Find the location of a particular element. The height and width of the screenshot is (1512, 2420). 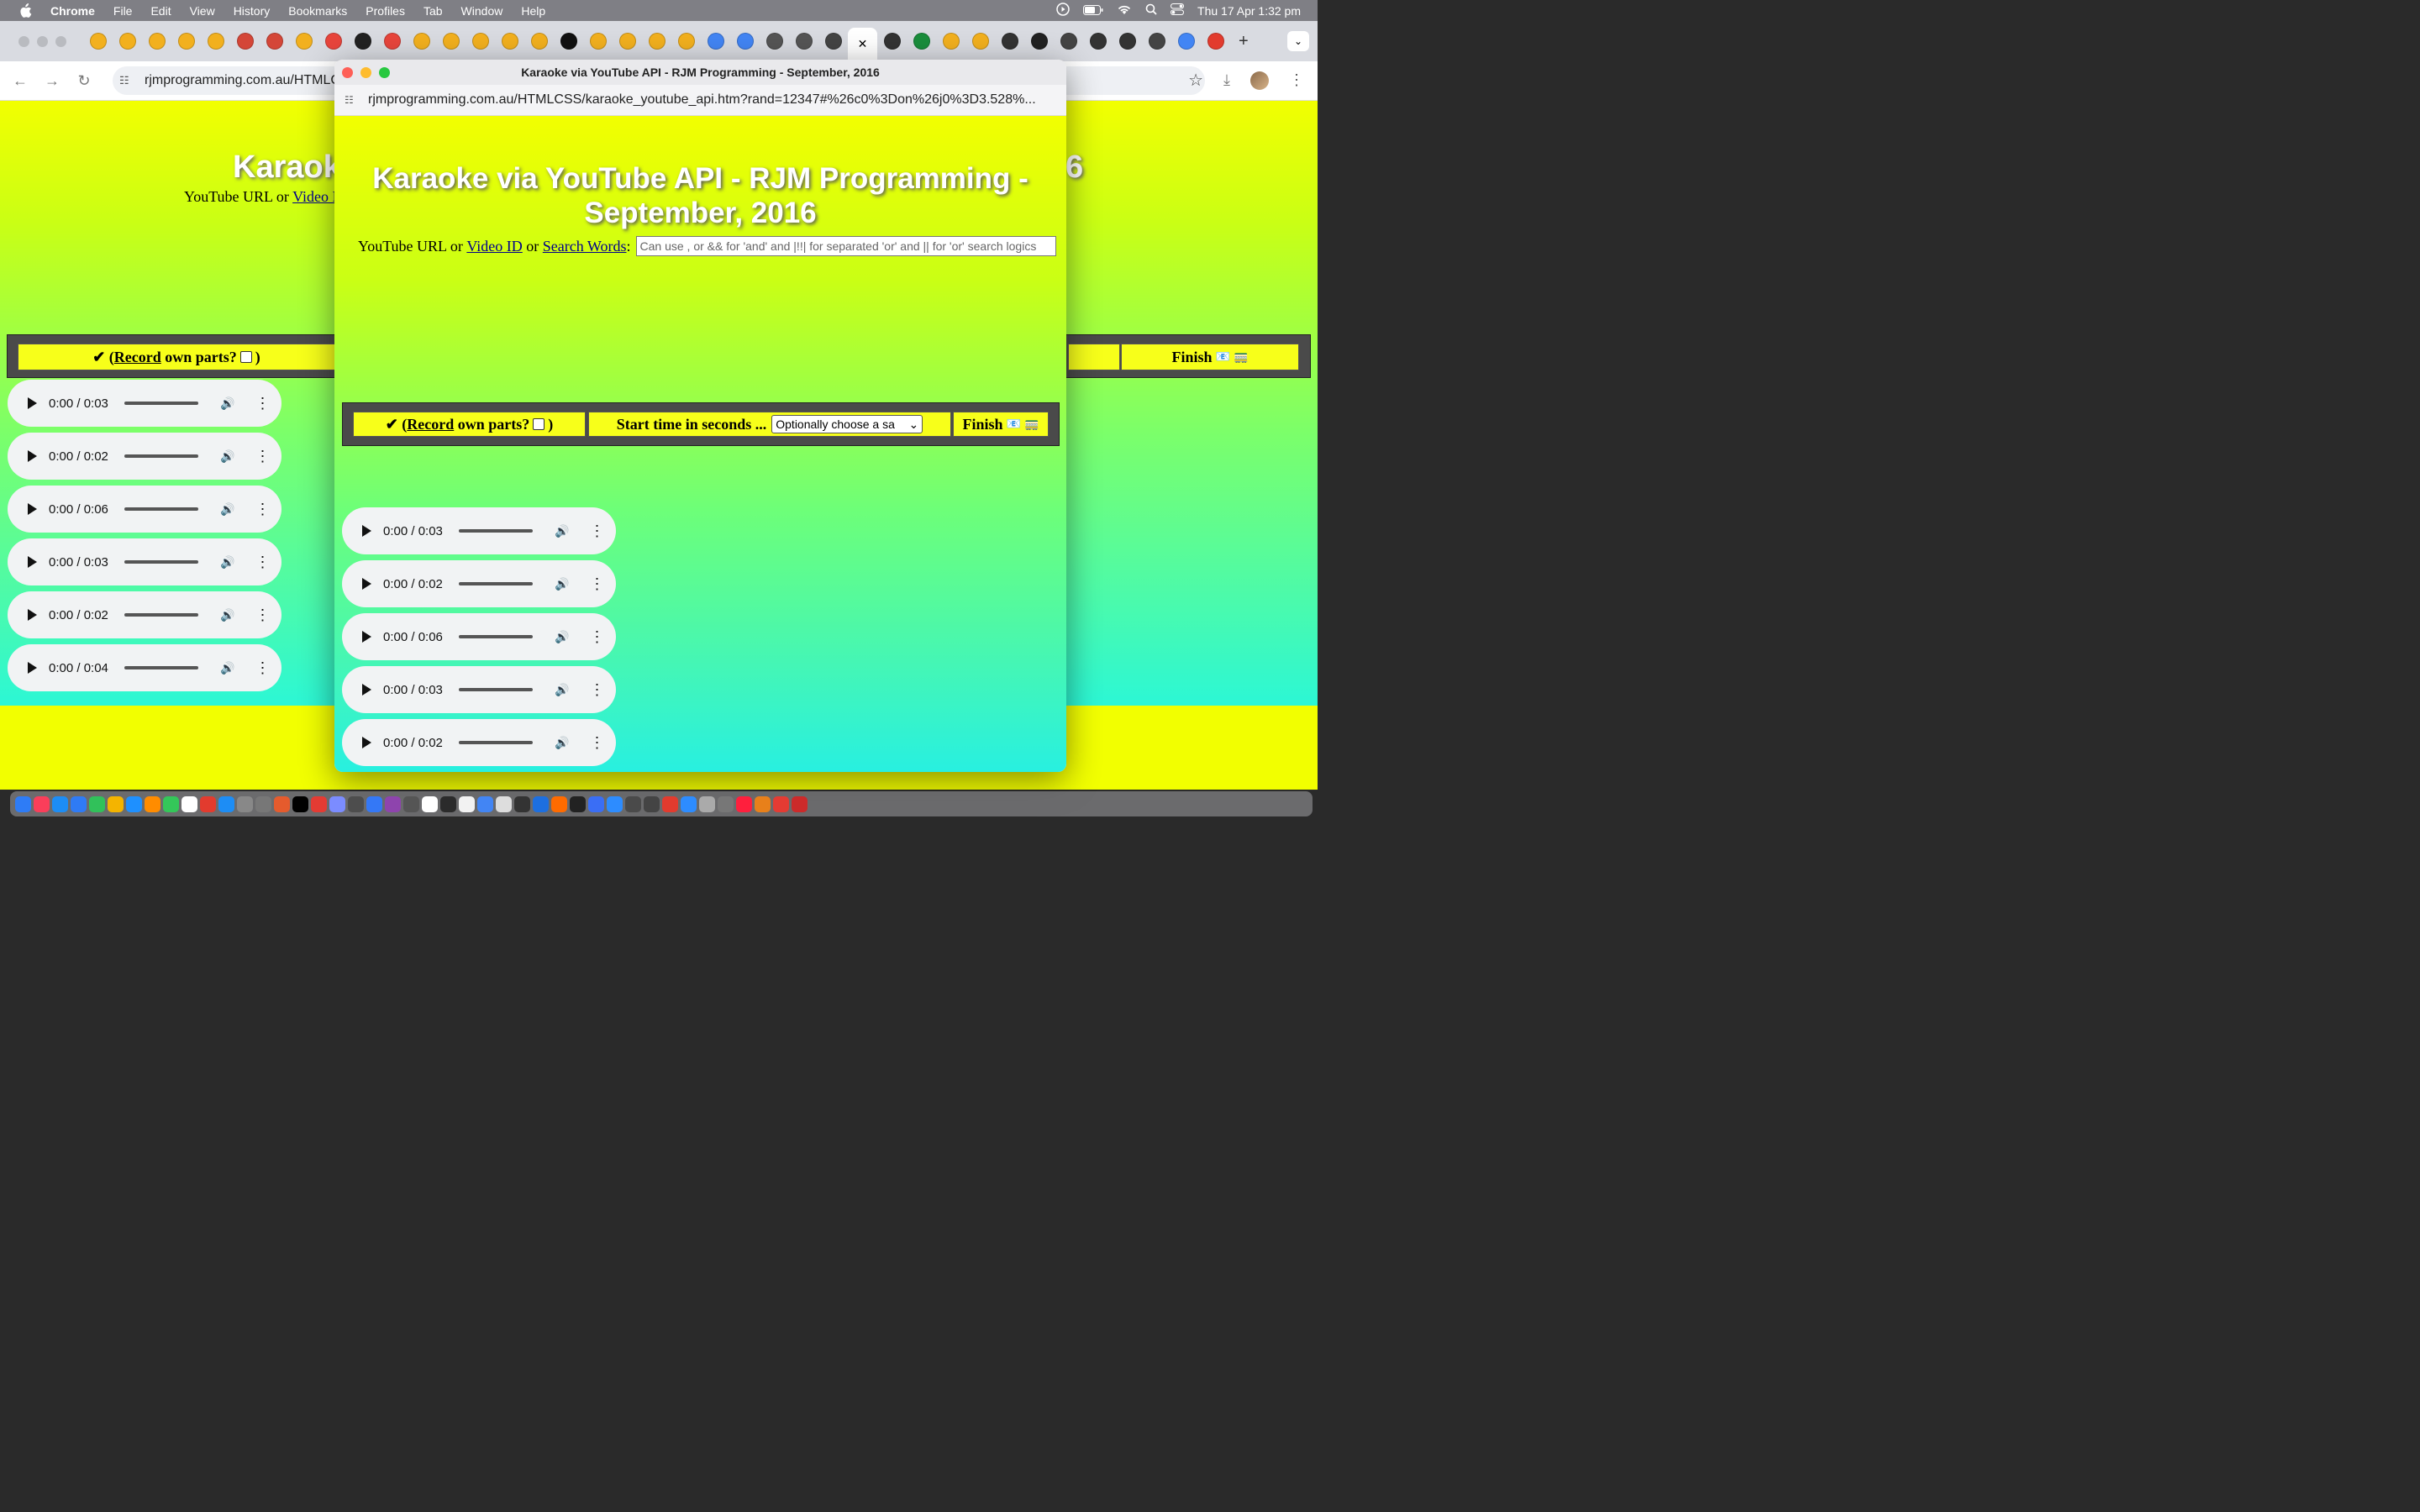

apple-icon is located at coordinates (26, 10).